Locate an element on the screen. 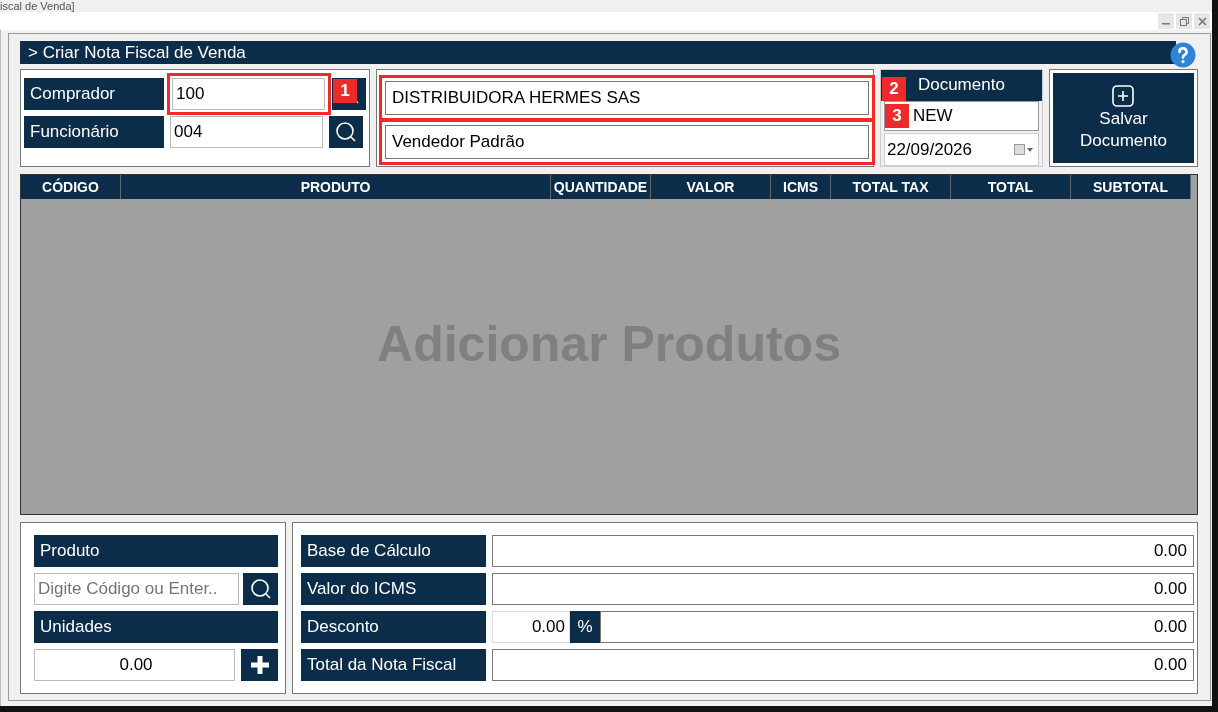 The height and width of the screenshot is (712, 1218). field-label: Comprador is located at coordinates (94, 94).